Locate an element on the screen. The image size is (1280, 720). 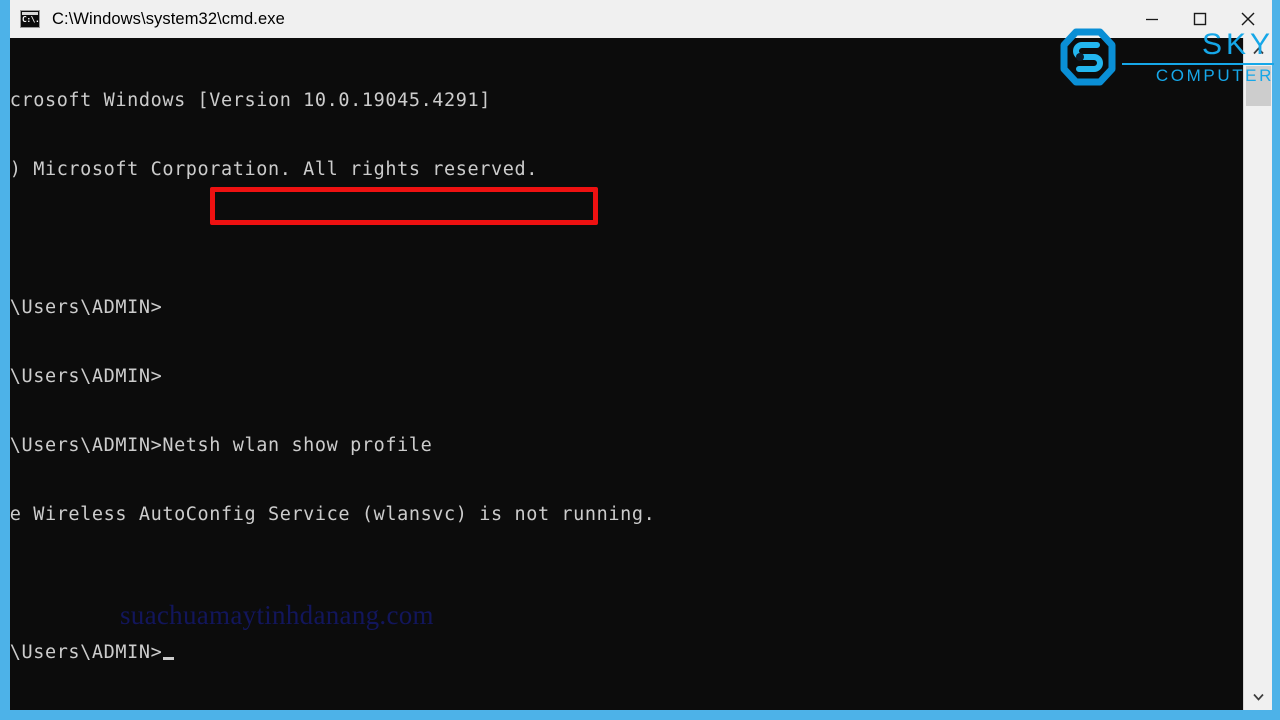
vertical-scrollbar is located at coordinates (1257, 374).